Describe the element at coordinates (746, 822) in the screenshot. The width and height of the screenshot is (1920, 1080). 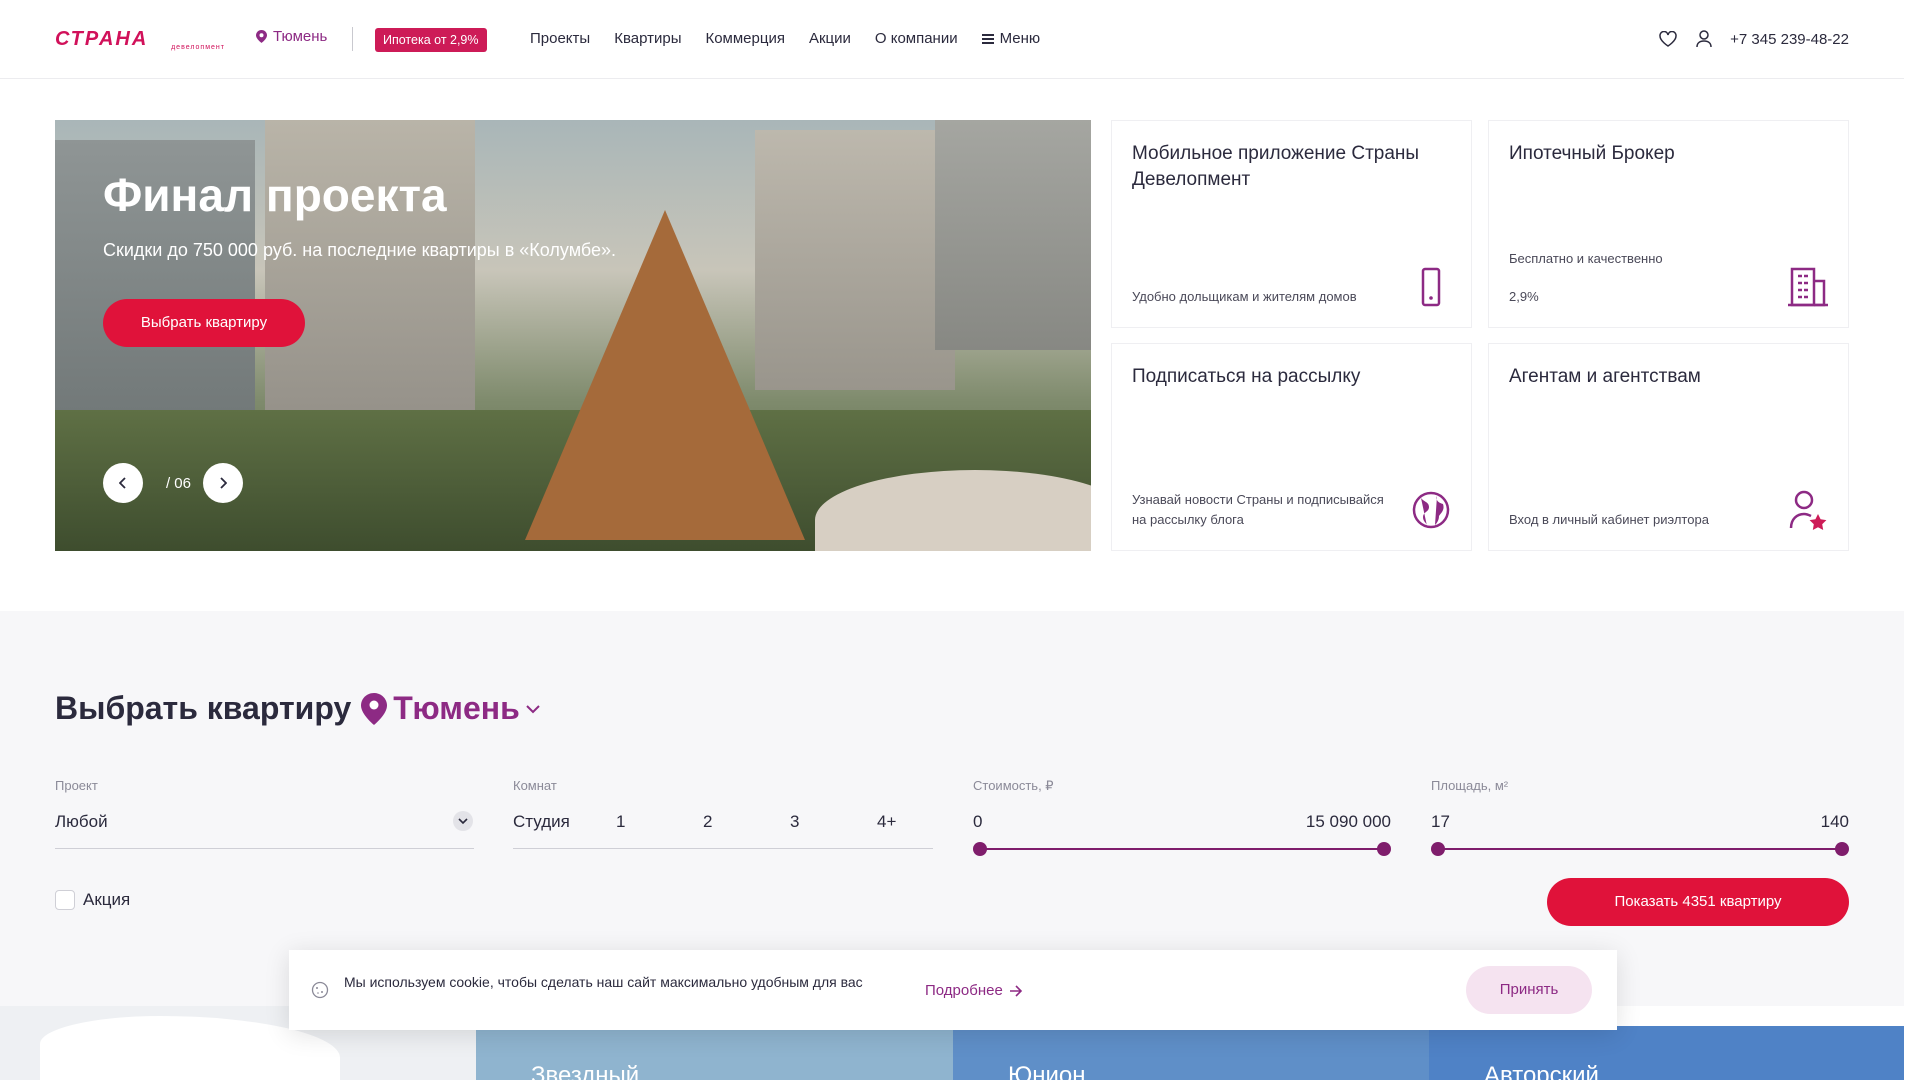
I see `room-option-2: 2` at that location.